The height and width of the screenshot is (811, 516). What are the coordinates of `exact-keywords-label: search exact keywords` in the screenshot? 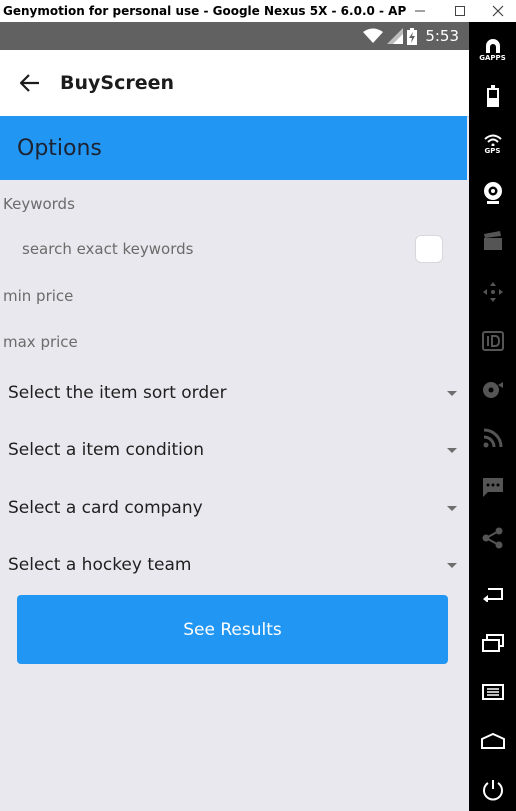 It's located at (108, 249).